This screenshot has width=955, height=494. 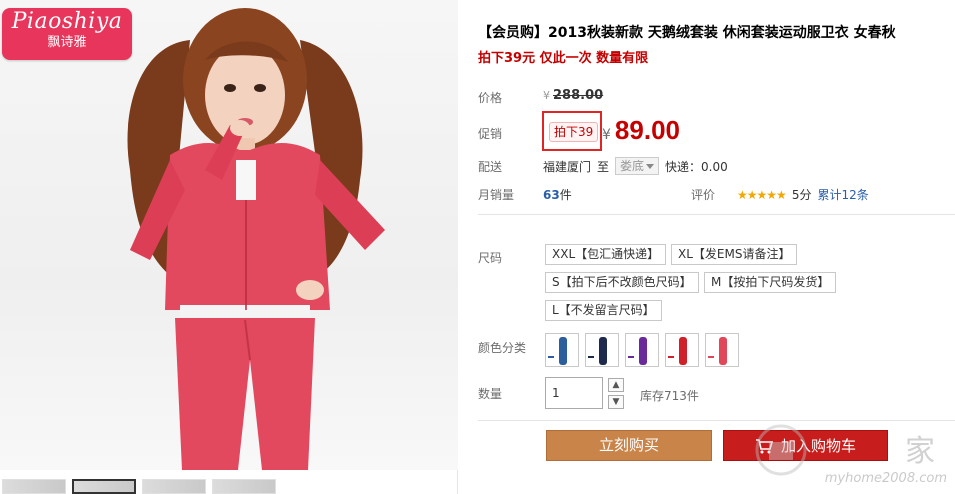 What do you see at coordinates (921, 451) in the screenshot?
I see `watermark-text: 家` at bounding box center [921, 451].